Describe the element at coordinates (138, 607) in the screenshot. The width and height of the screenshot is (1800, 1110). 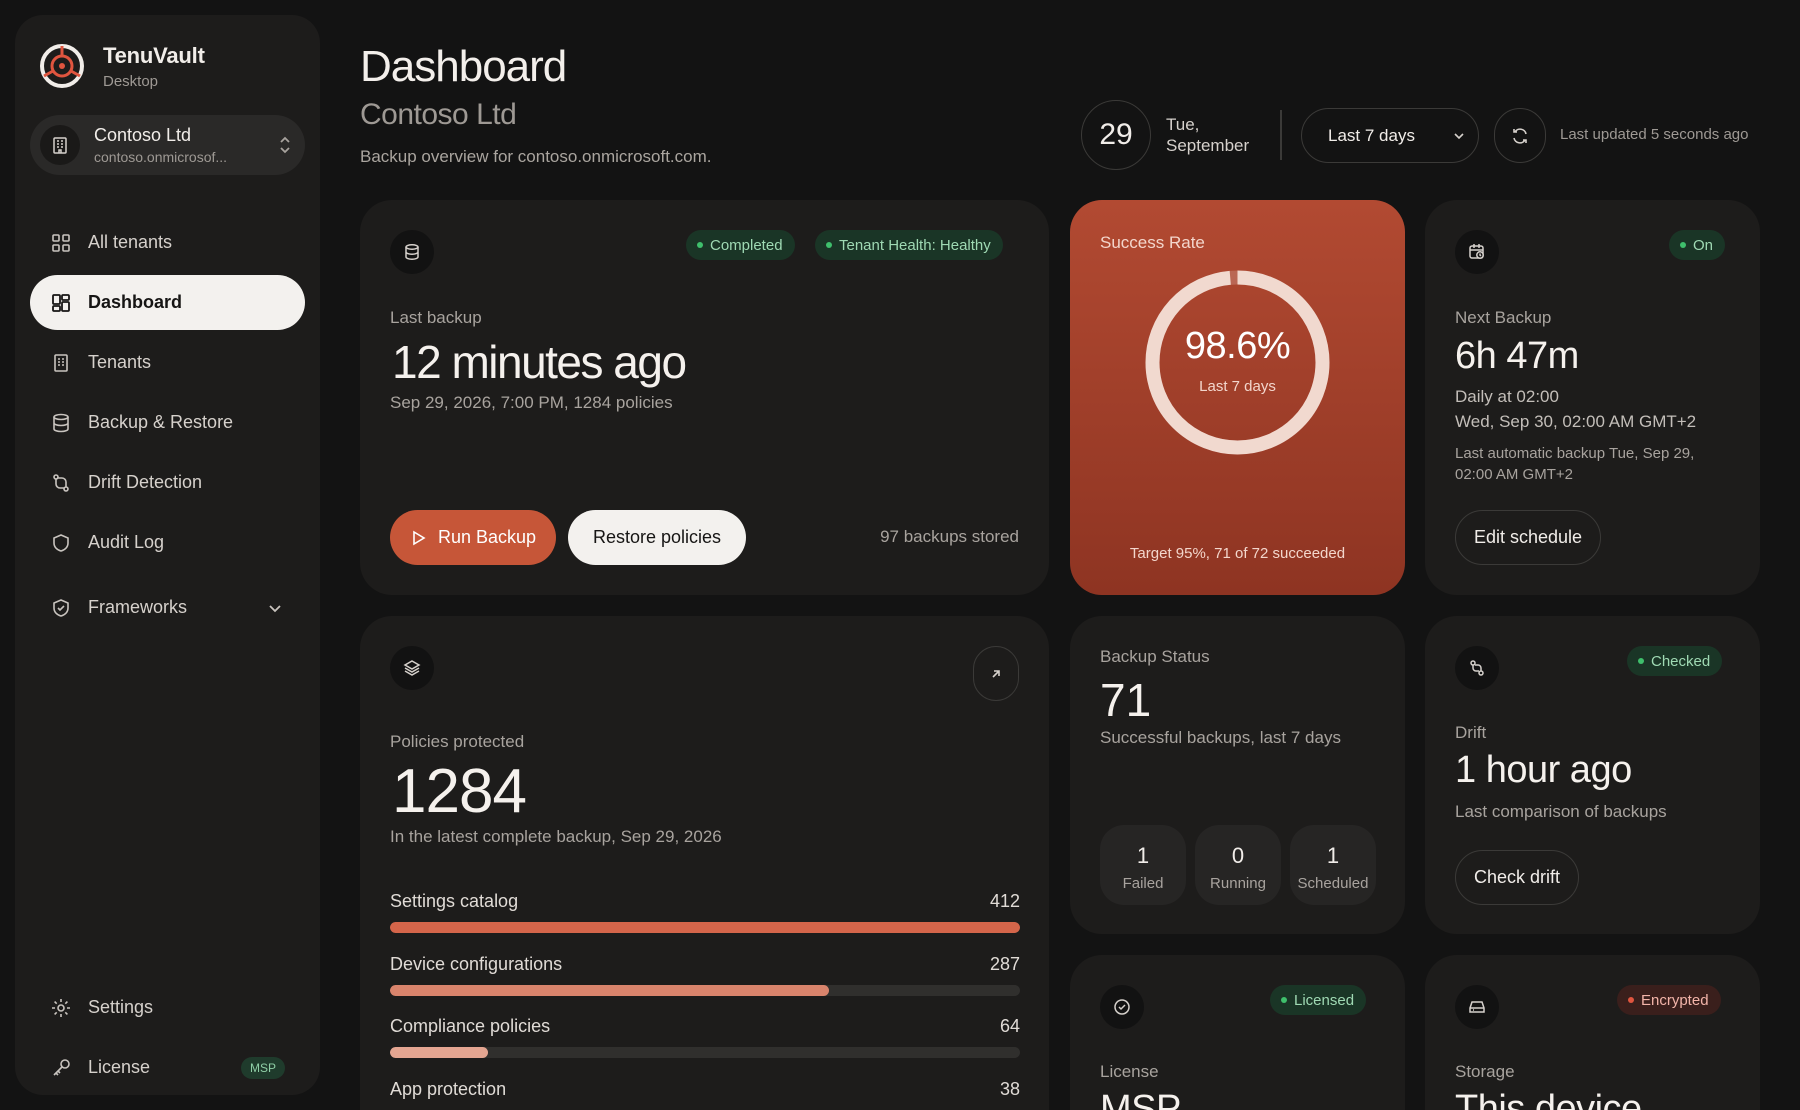
I see `nav-label: Frameworks` at that location.